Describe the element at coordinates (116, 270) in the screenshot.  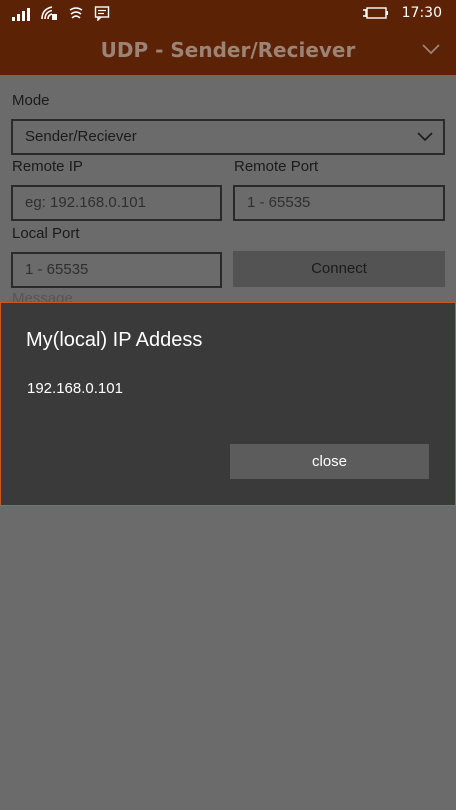
I see `local-port-input: 1 - 65535` at that location.